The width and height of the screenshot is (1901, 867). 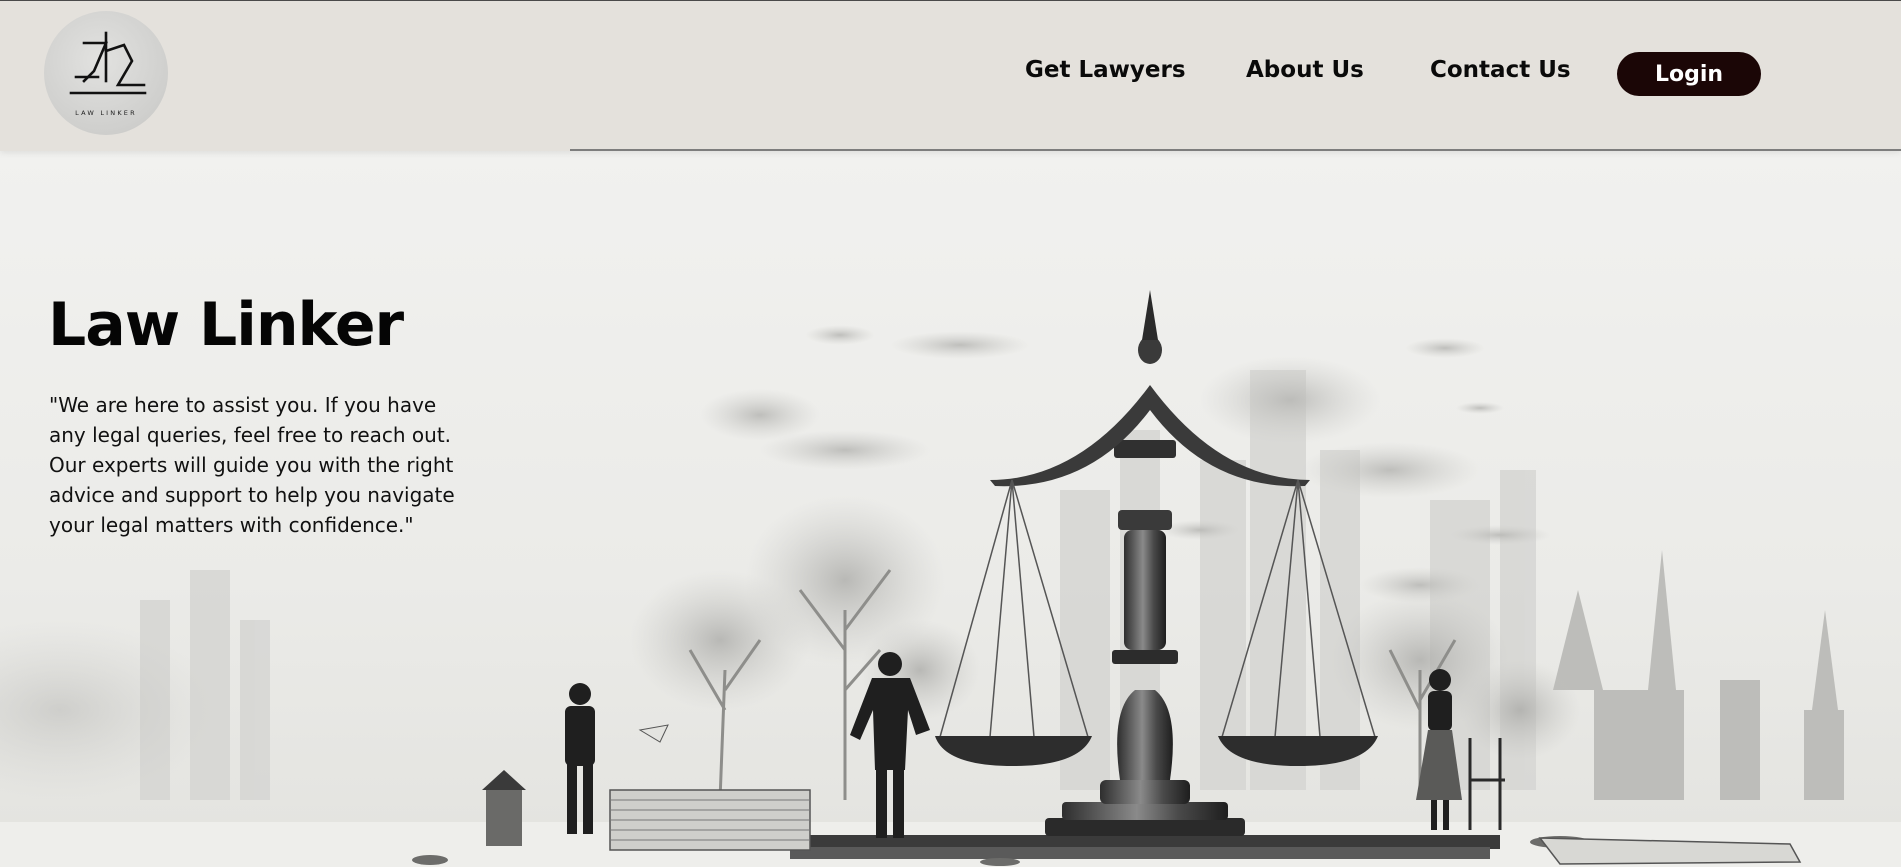 I want to click on logo-text: LAW LINKER, so click(x=106, y=113).